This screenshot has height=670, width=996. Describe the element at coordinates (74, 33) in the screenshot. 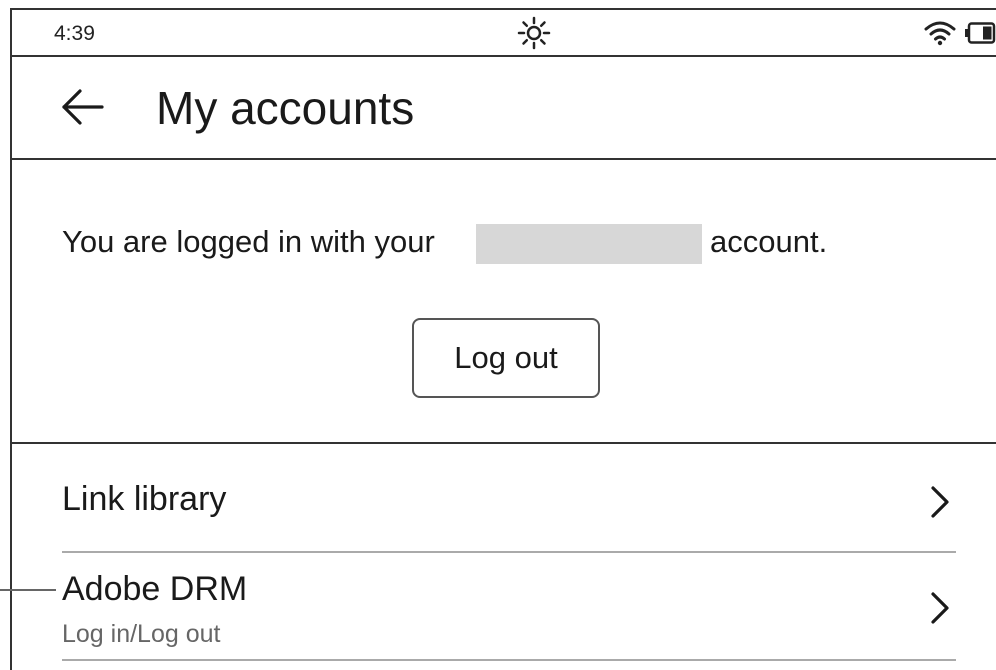

I see `status-time: 4:39` at that location.